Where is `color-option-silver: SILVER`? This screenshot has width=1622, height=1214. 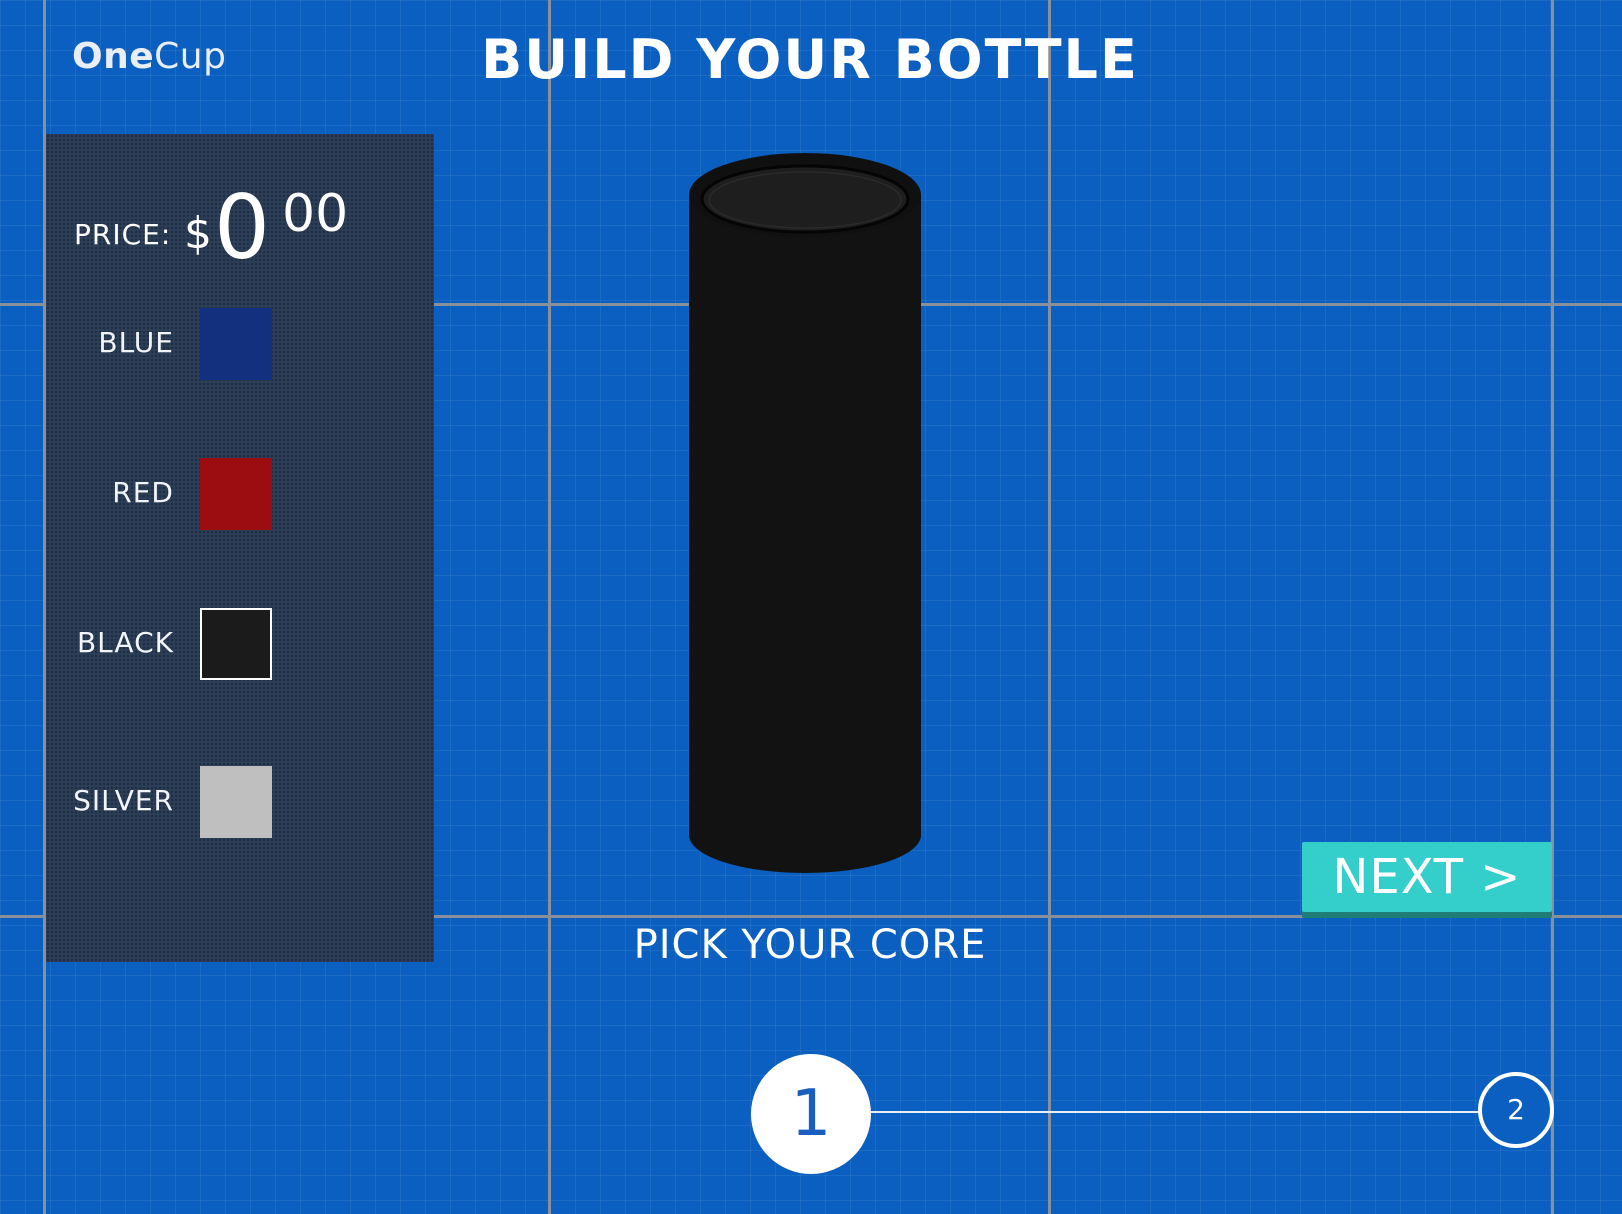 color-option-silver: SILVER is located at coordinates (240, 802).